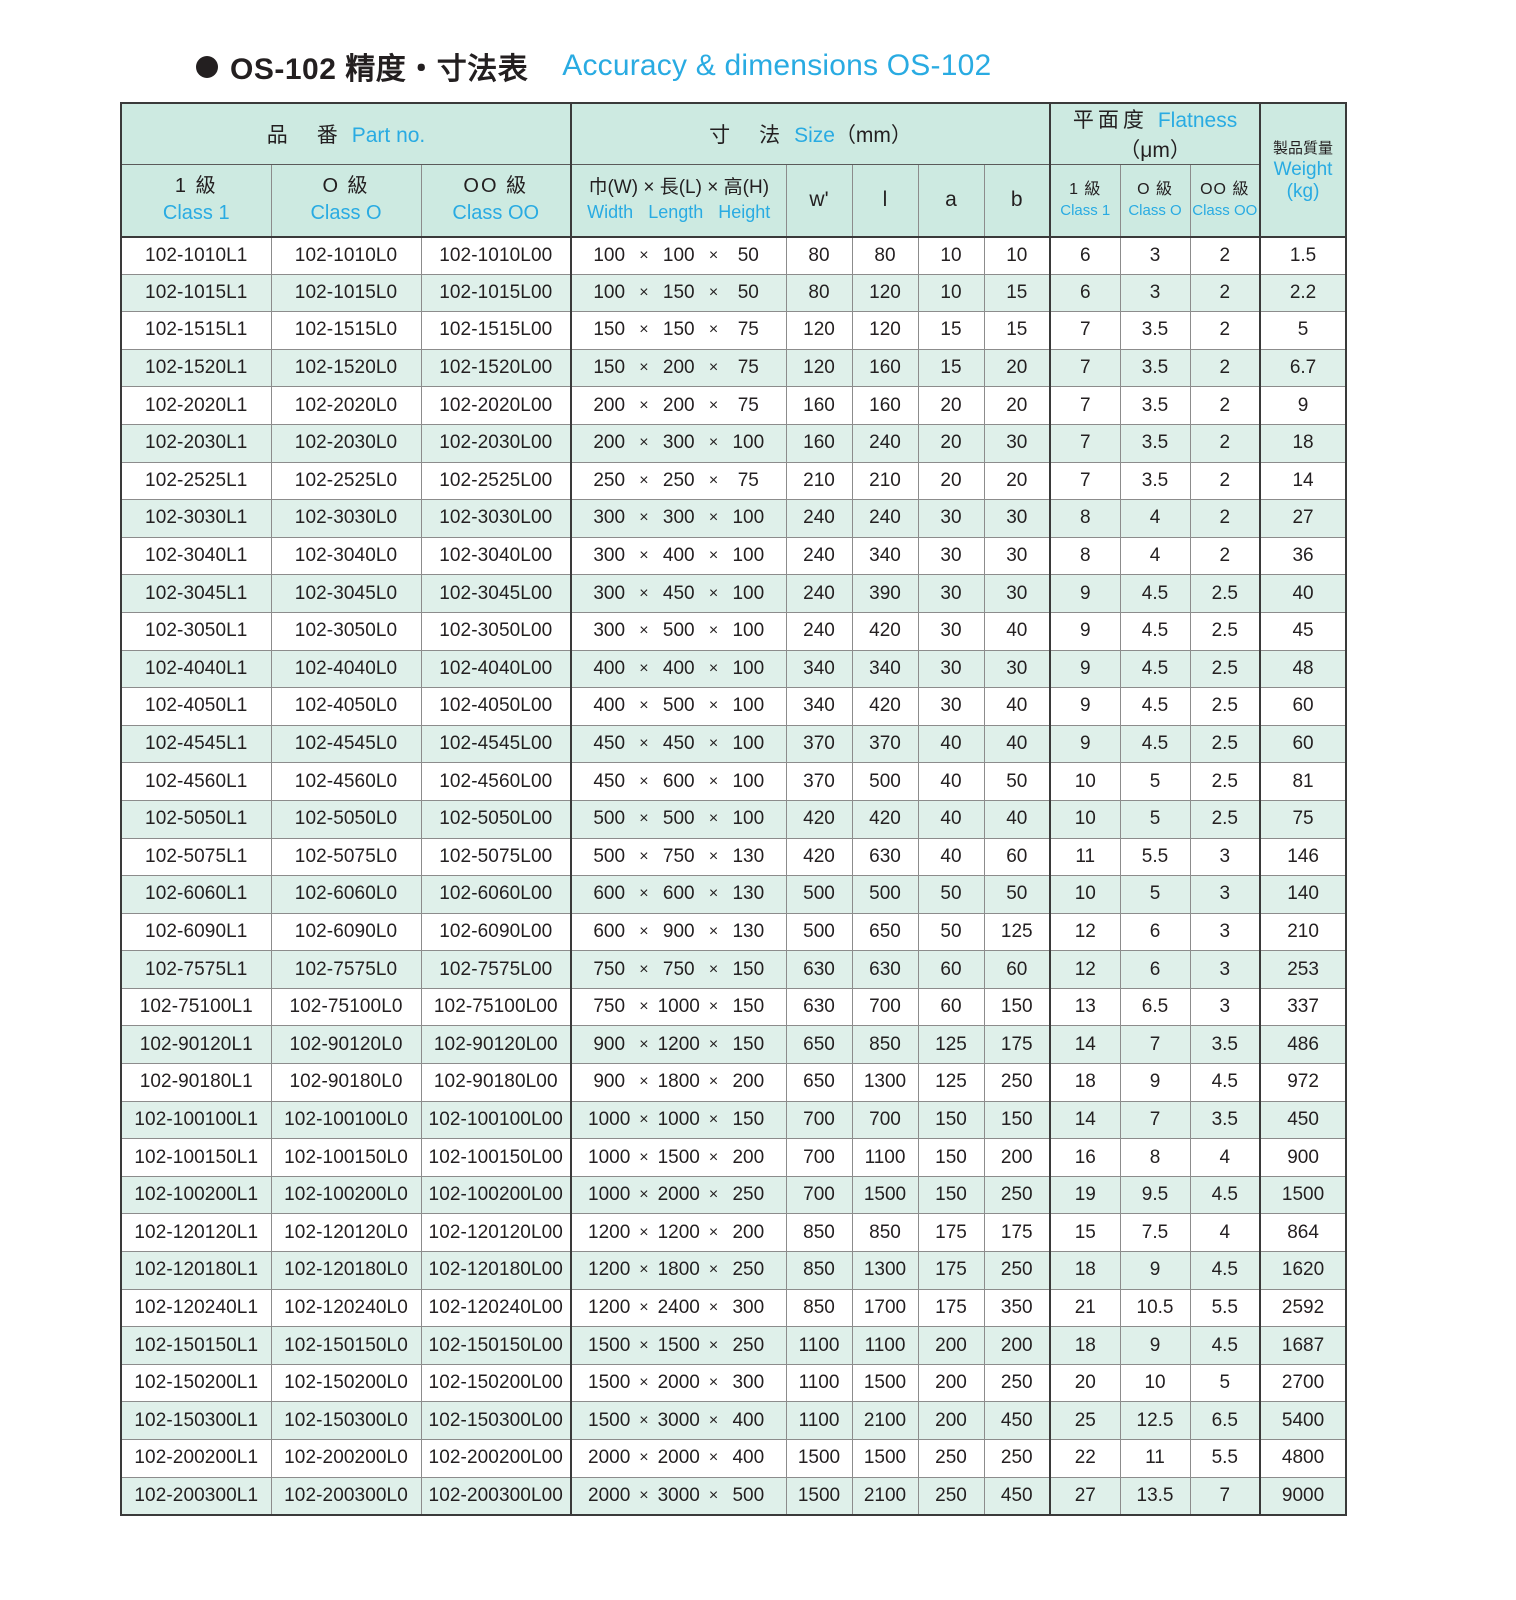  Describe the element at coordinates (1225, 669) in the screenshot. I see `cell-flatness-class00: 2.5` at that location.